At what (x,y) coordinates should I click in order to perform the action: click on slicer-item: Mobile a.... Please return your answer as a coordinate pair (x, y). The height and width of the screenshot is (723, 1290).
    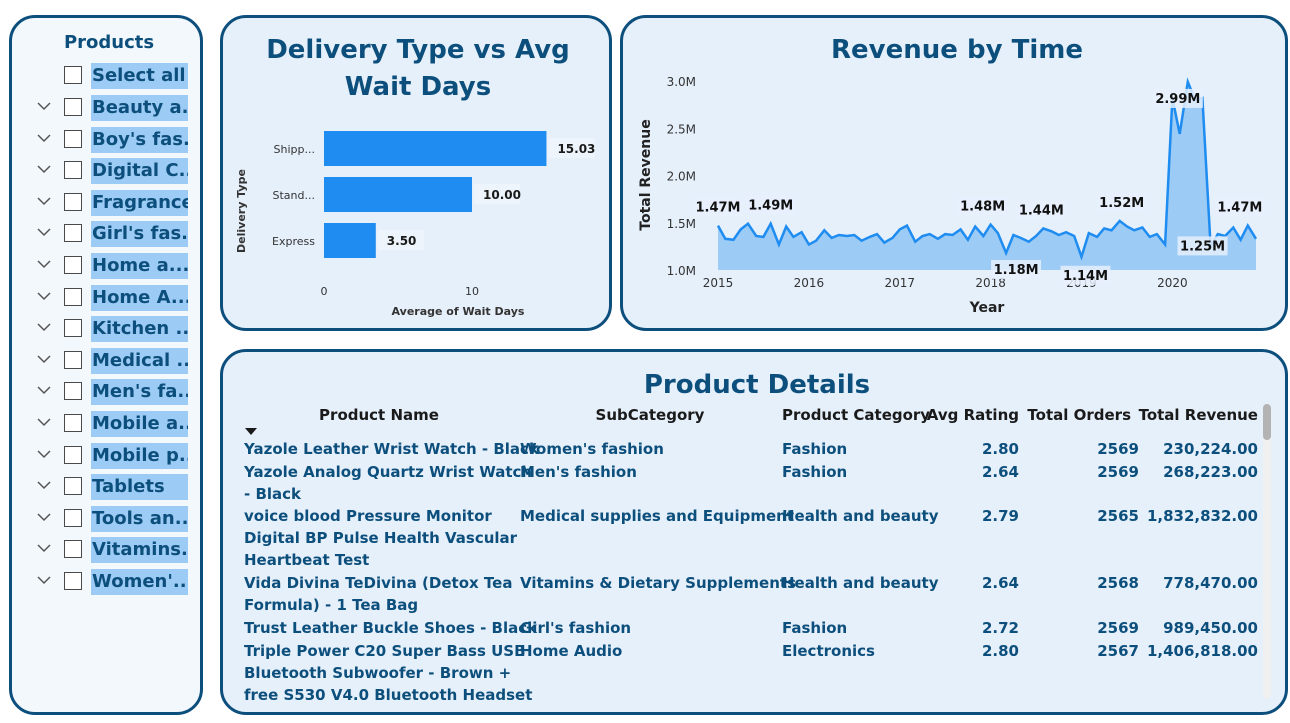
    Looking at the image, I should click on (109, 424).